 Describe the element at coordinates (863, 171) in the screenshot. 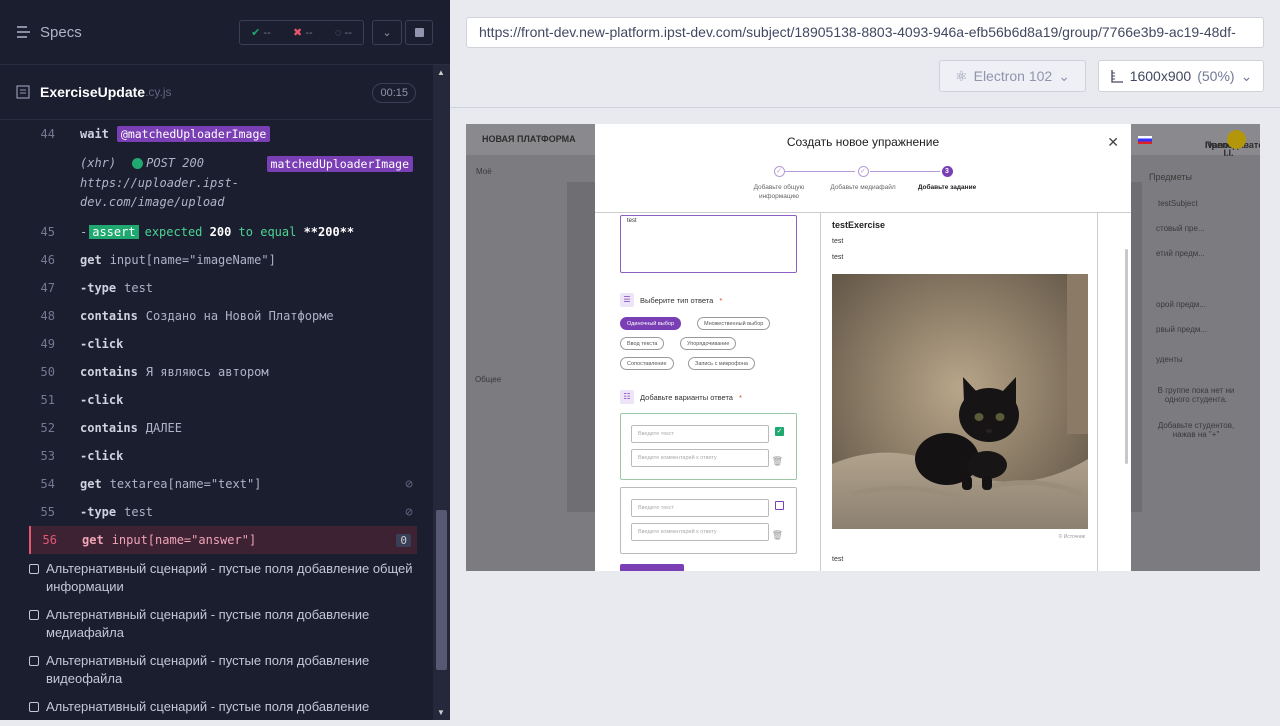

I see `check-icon: ✓` at that location.